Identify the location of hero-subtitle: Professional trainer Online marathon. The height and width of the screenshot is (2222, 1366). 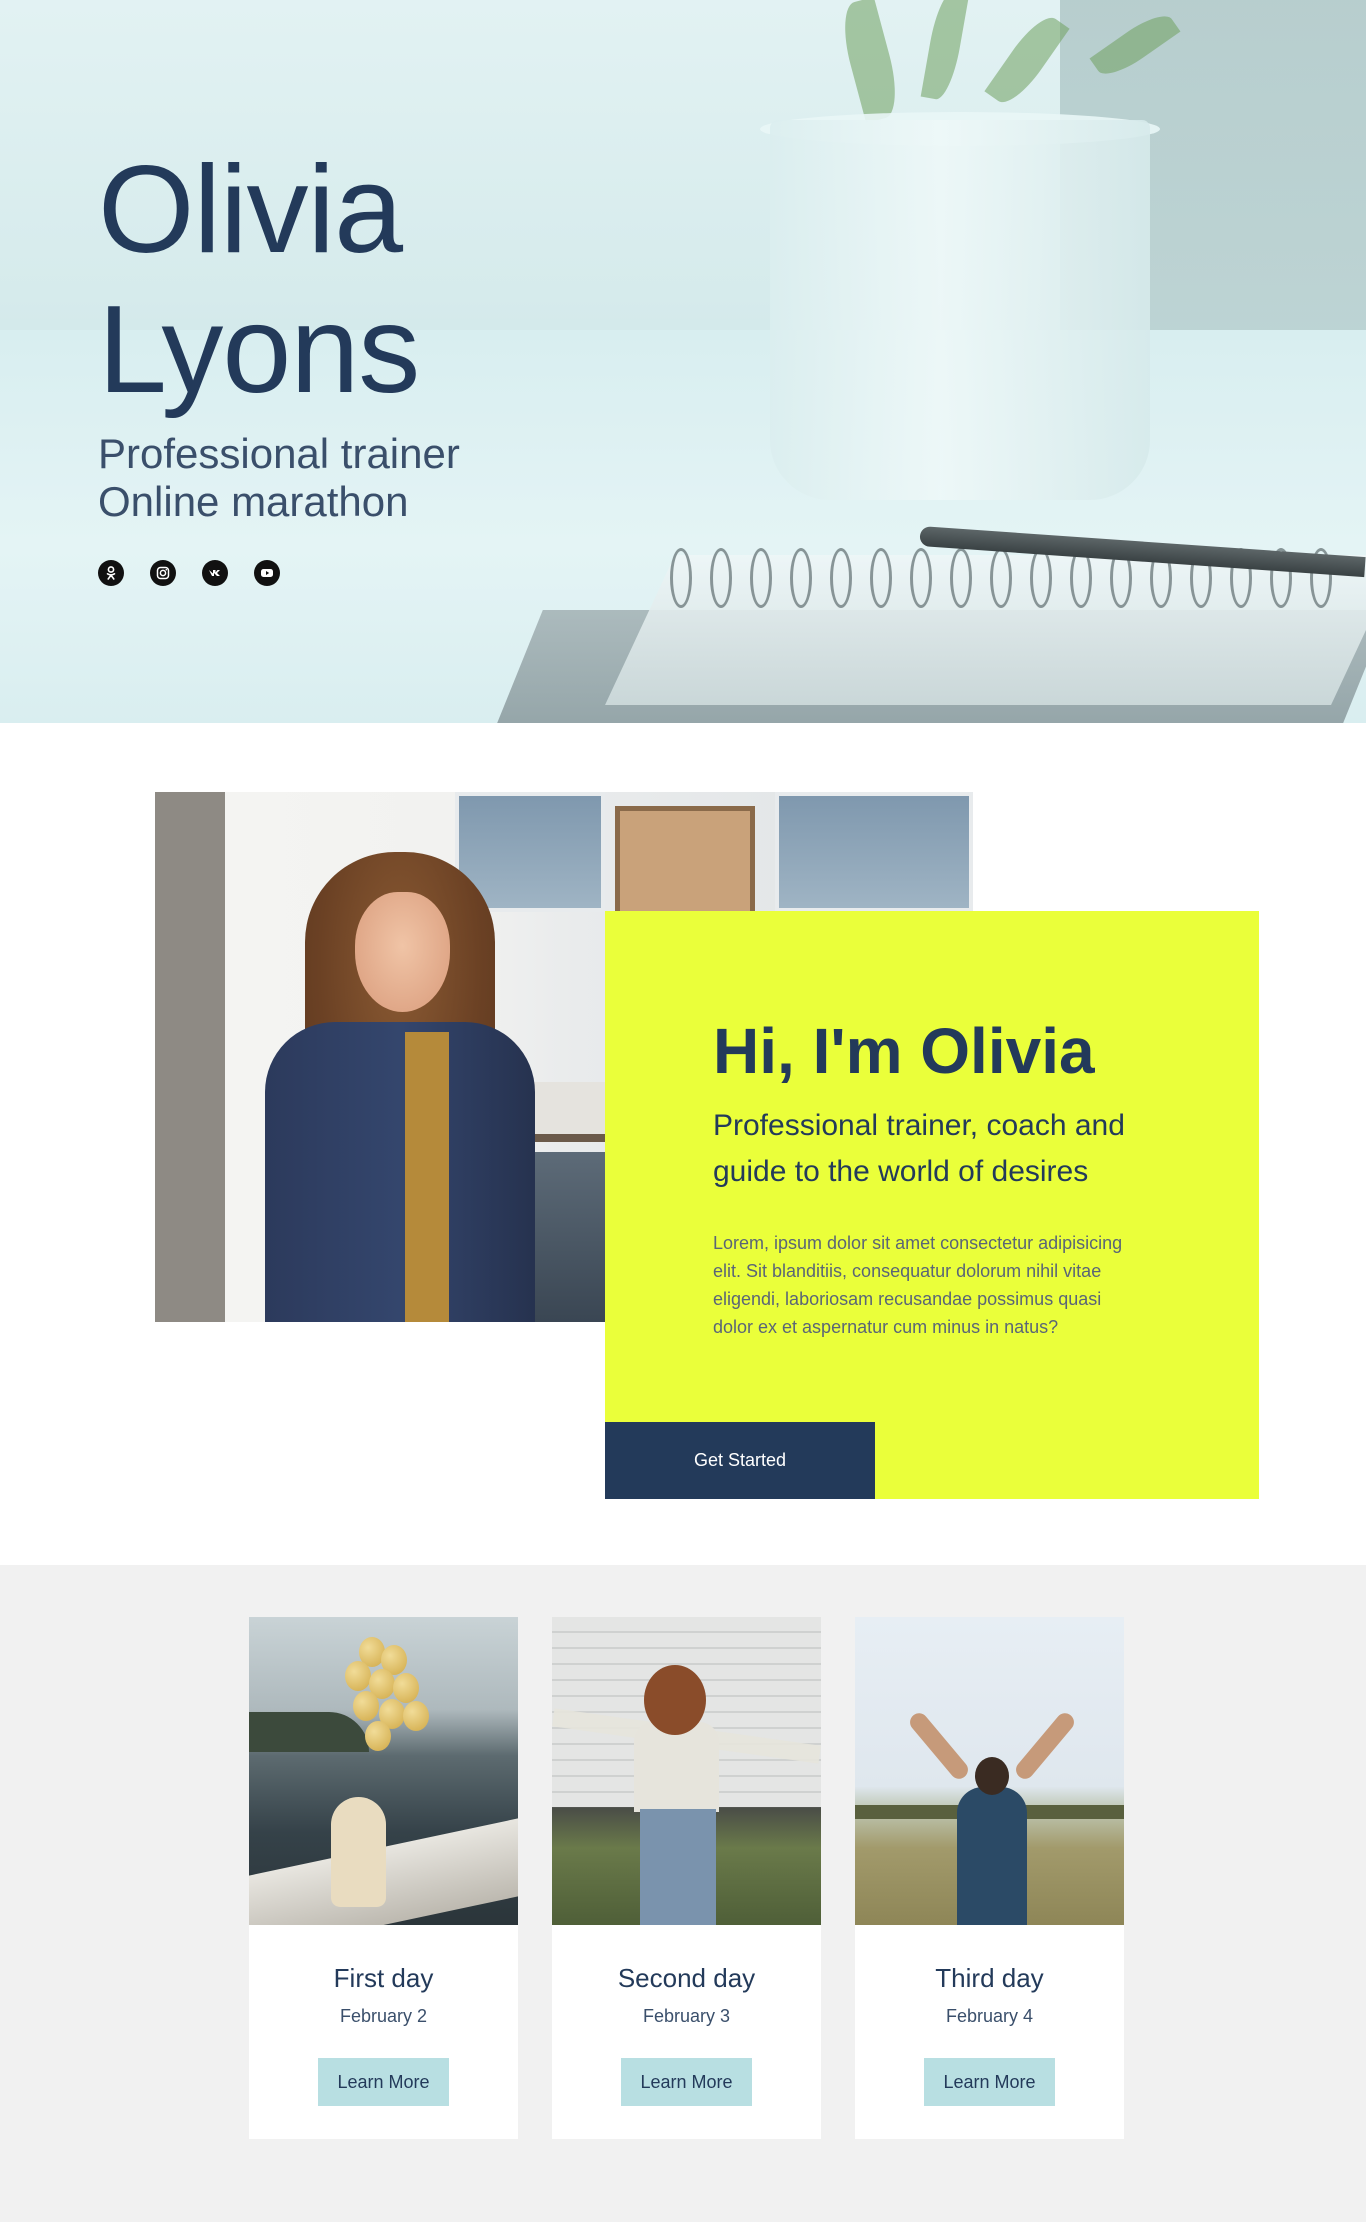
(279, 478).